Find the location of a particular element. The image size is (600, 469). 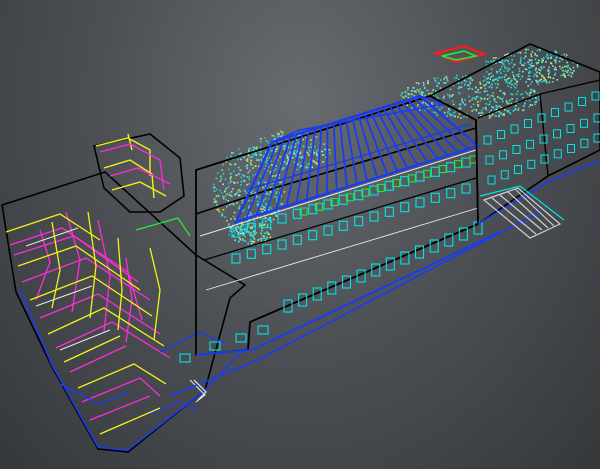

main-block-lower-windows is located at coordinates (224, 344).